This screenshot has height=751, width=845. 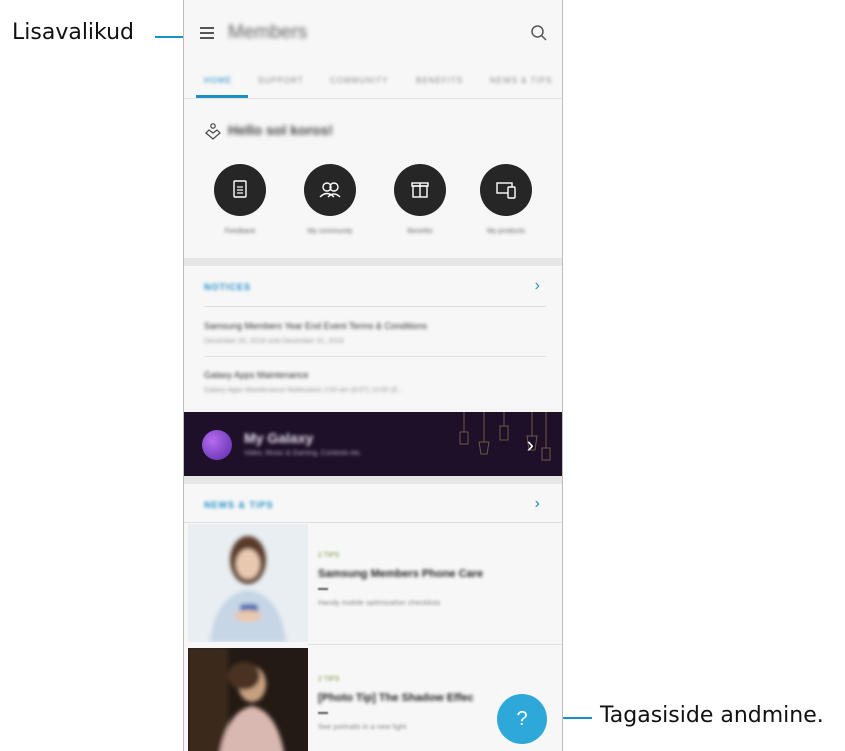 What do you see at coordinates (359, 80) in the screenshot?
I see `tab-community: COMMUNITY` at bounding box center [359, 80].